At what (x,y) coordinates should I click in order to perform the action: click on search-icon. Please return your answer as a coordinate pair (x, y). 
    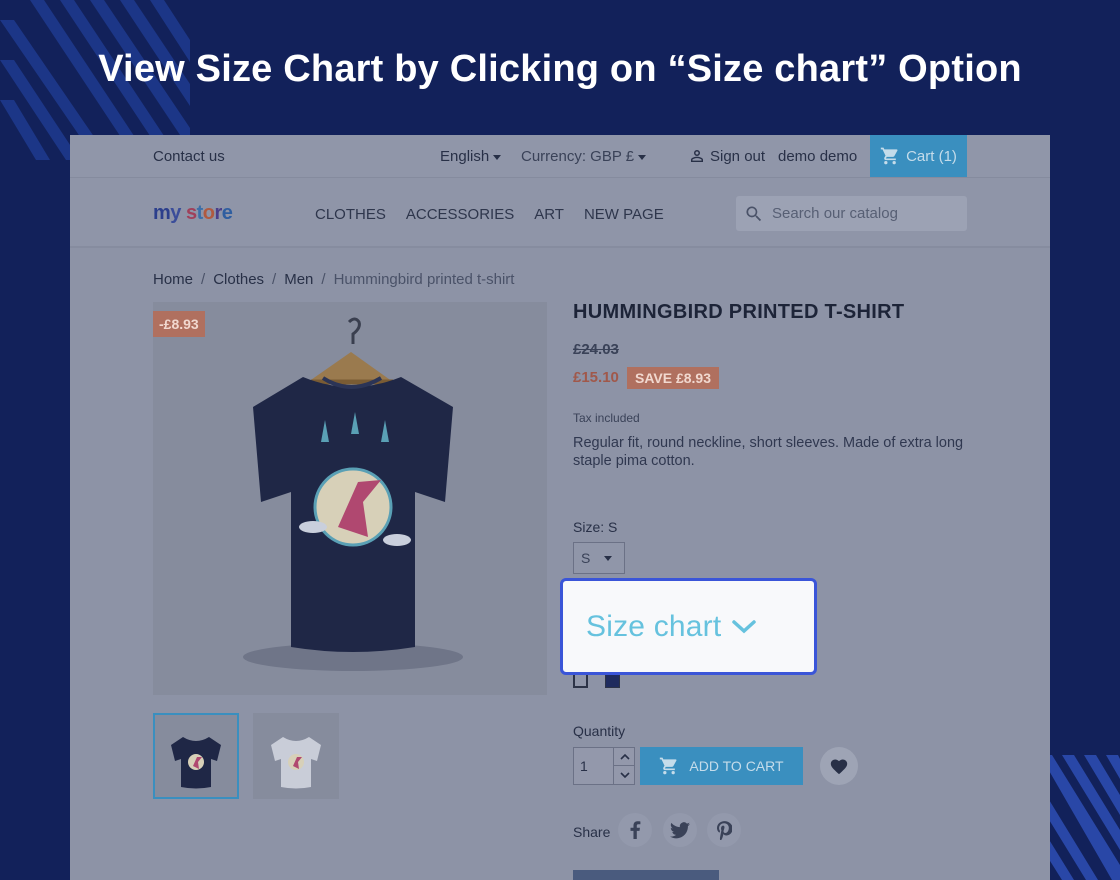
    Looking at the image, I should click on (754, 213).